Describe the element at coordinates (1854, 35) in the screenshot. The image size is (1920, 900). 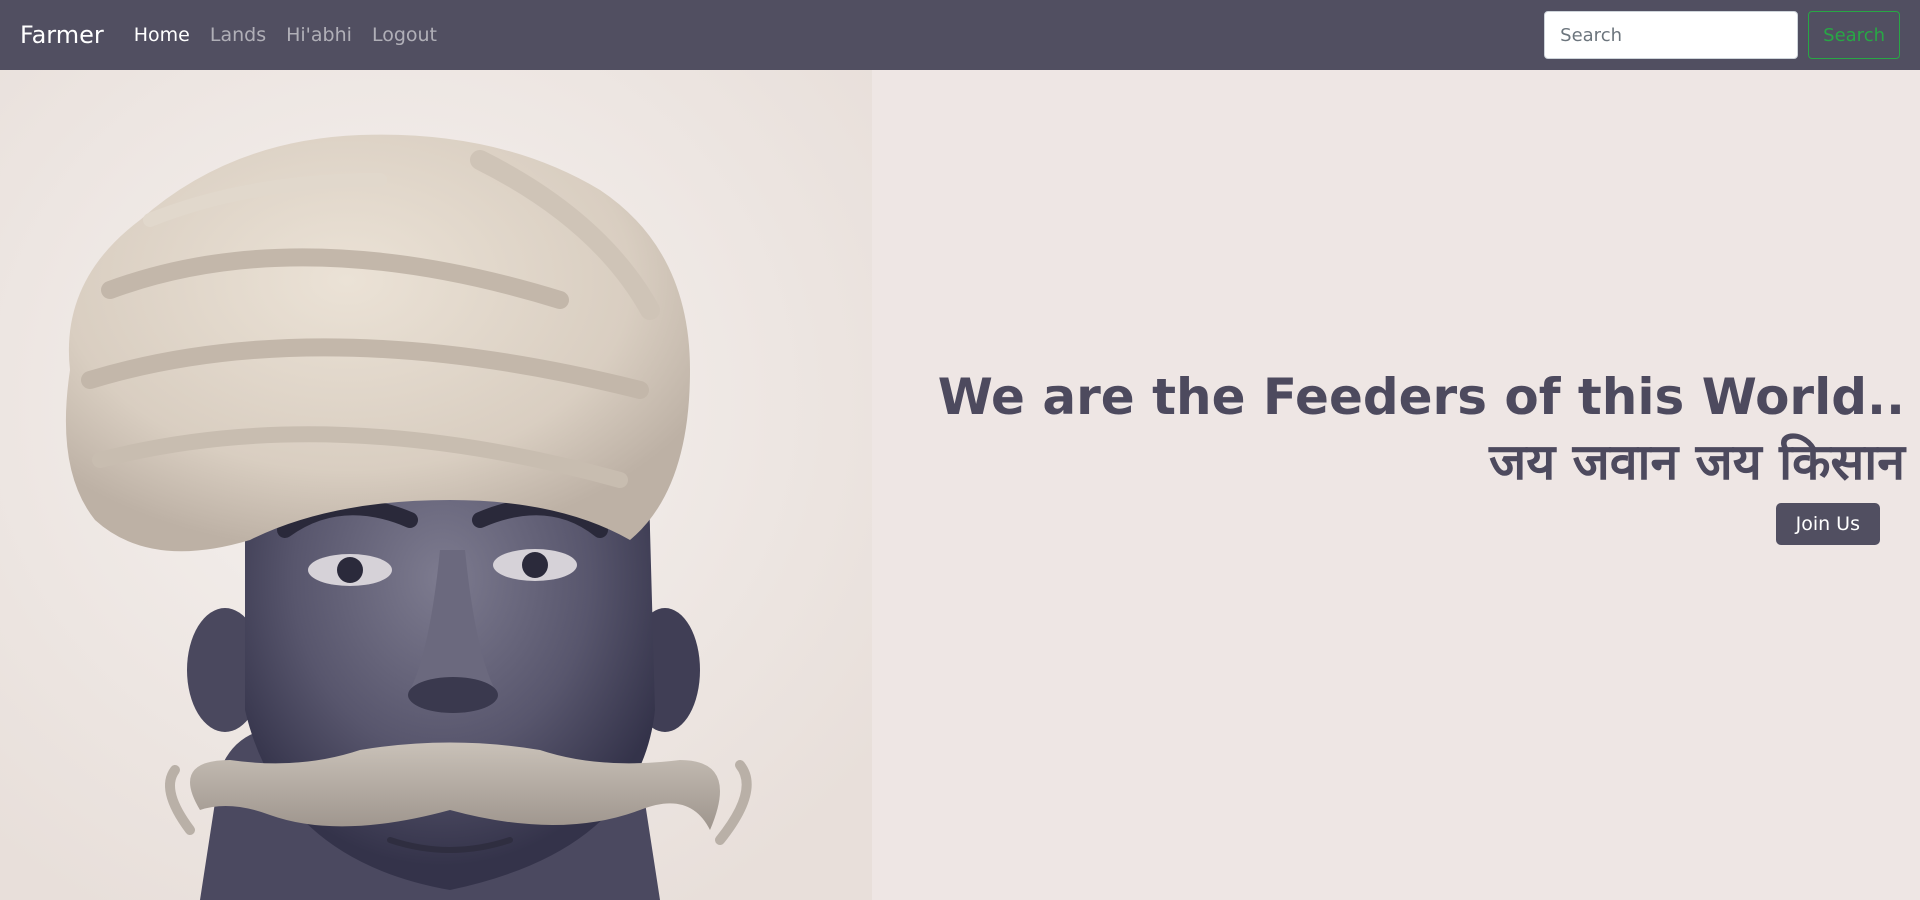
I see `search-button: Search` at that location.